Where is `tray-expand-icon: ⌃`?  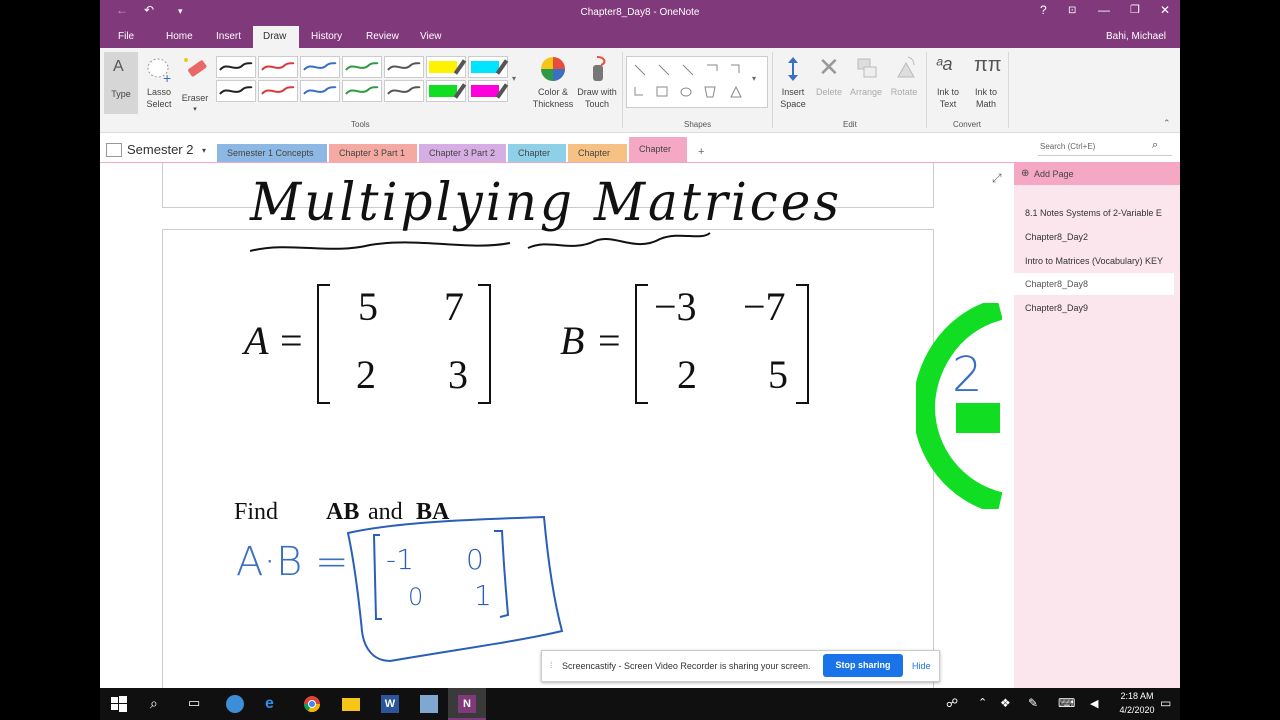
tray-expand-icon: ⌃ is located at coordinates (982, 702).